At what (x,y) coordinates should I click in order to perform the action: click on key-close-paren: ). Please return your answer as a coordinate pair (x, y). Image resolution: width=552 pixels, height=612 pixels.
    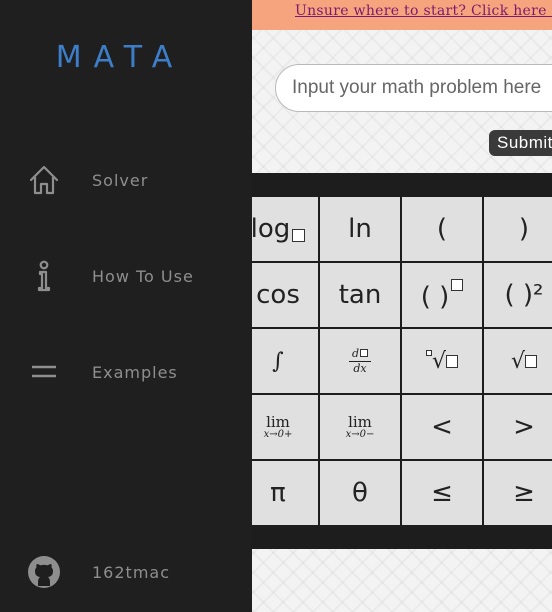
    Looking at the image, I should click on (518, 229).